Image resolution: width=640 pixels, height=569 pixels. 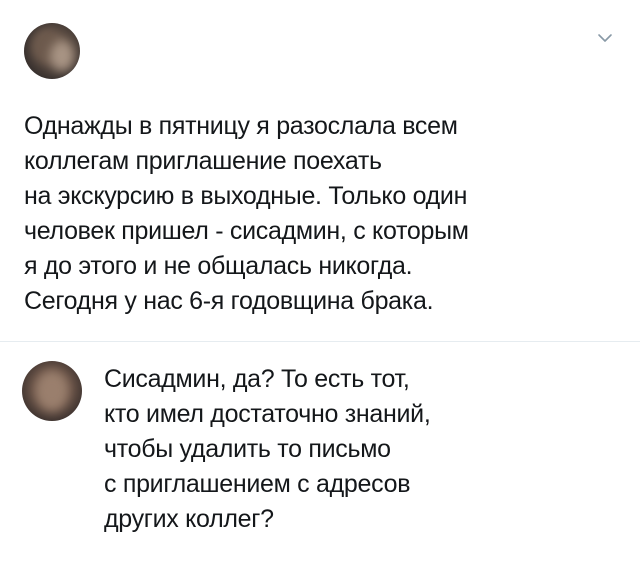 I want to click on author-avatar, so click(x=52, y=51).